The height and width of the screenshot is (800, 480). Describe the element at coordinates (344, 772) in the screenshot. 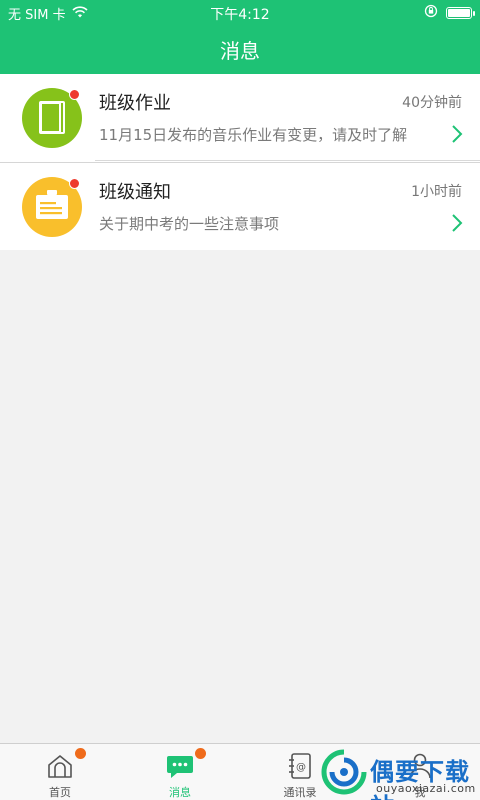

I see `watermark-logo-icon` at that location.